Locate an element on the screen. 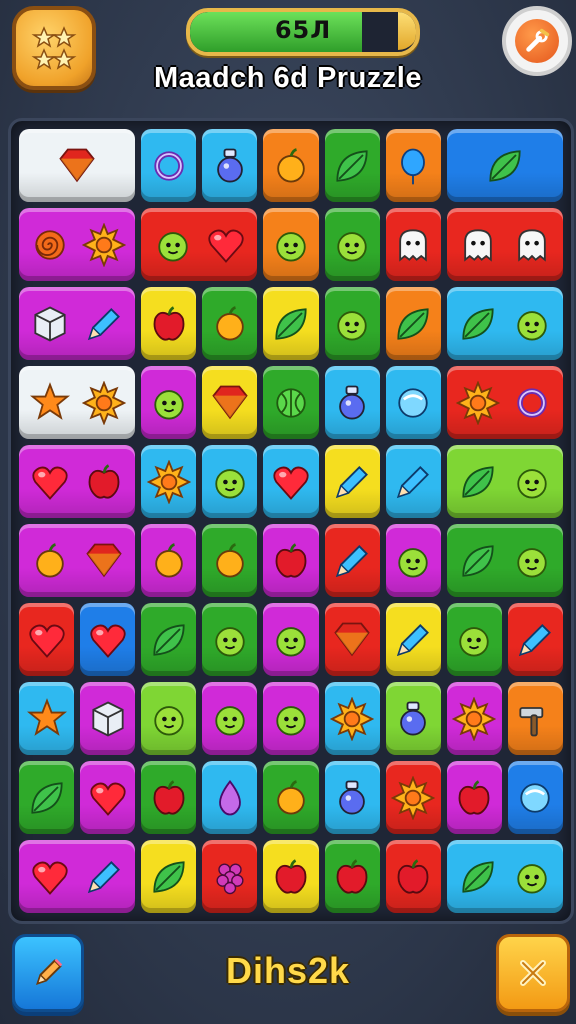  potion-icon is located at coordinates (413, 718).